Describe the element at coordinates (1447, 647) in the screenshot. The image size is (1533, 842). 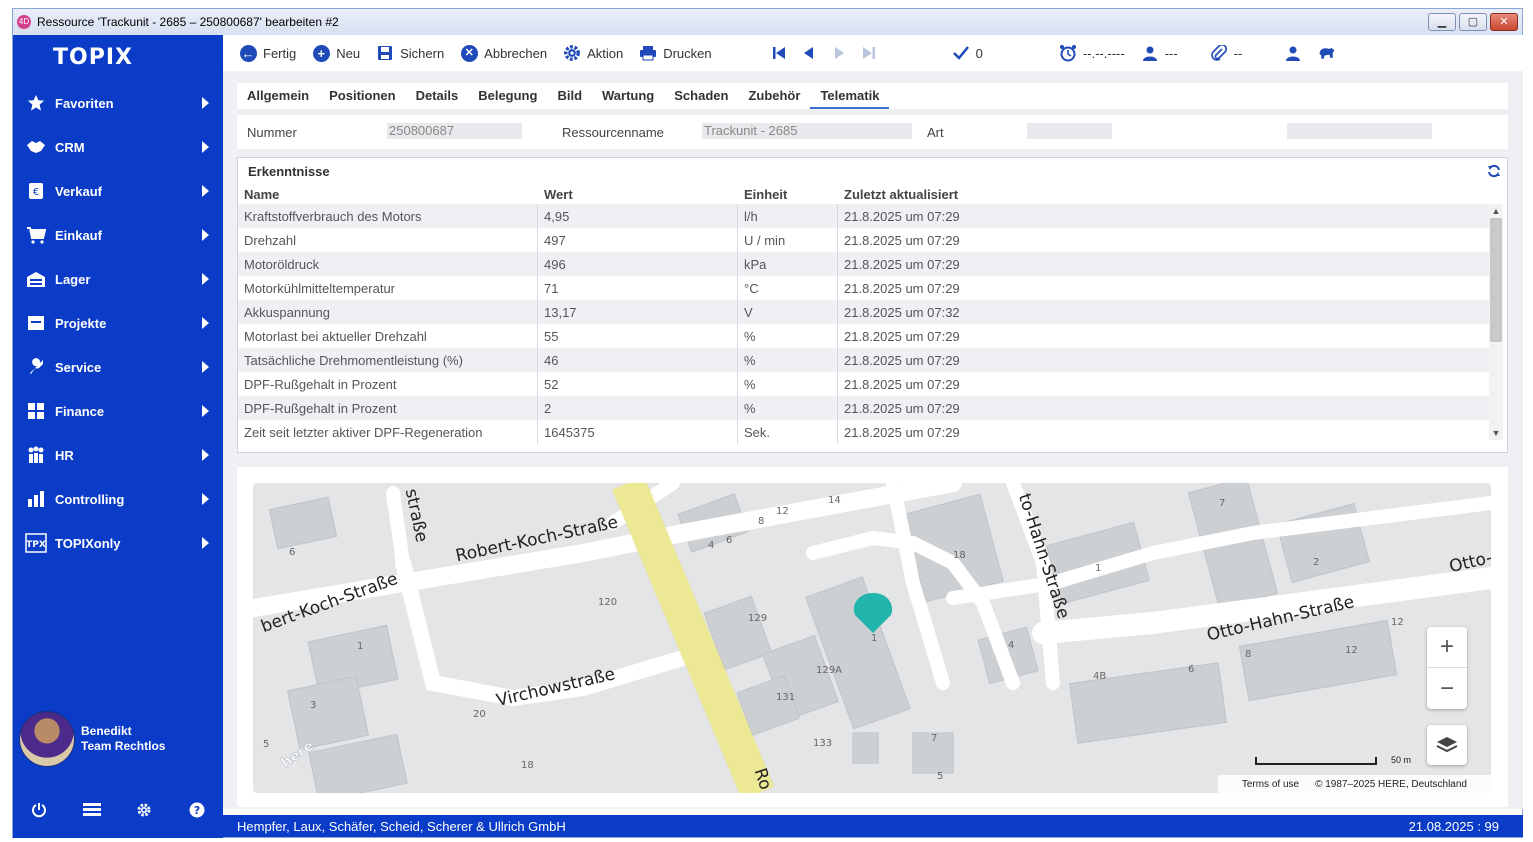
I see `zoom-in-button: +` at that location.